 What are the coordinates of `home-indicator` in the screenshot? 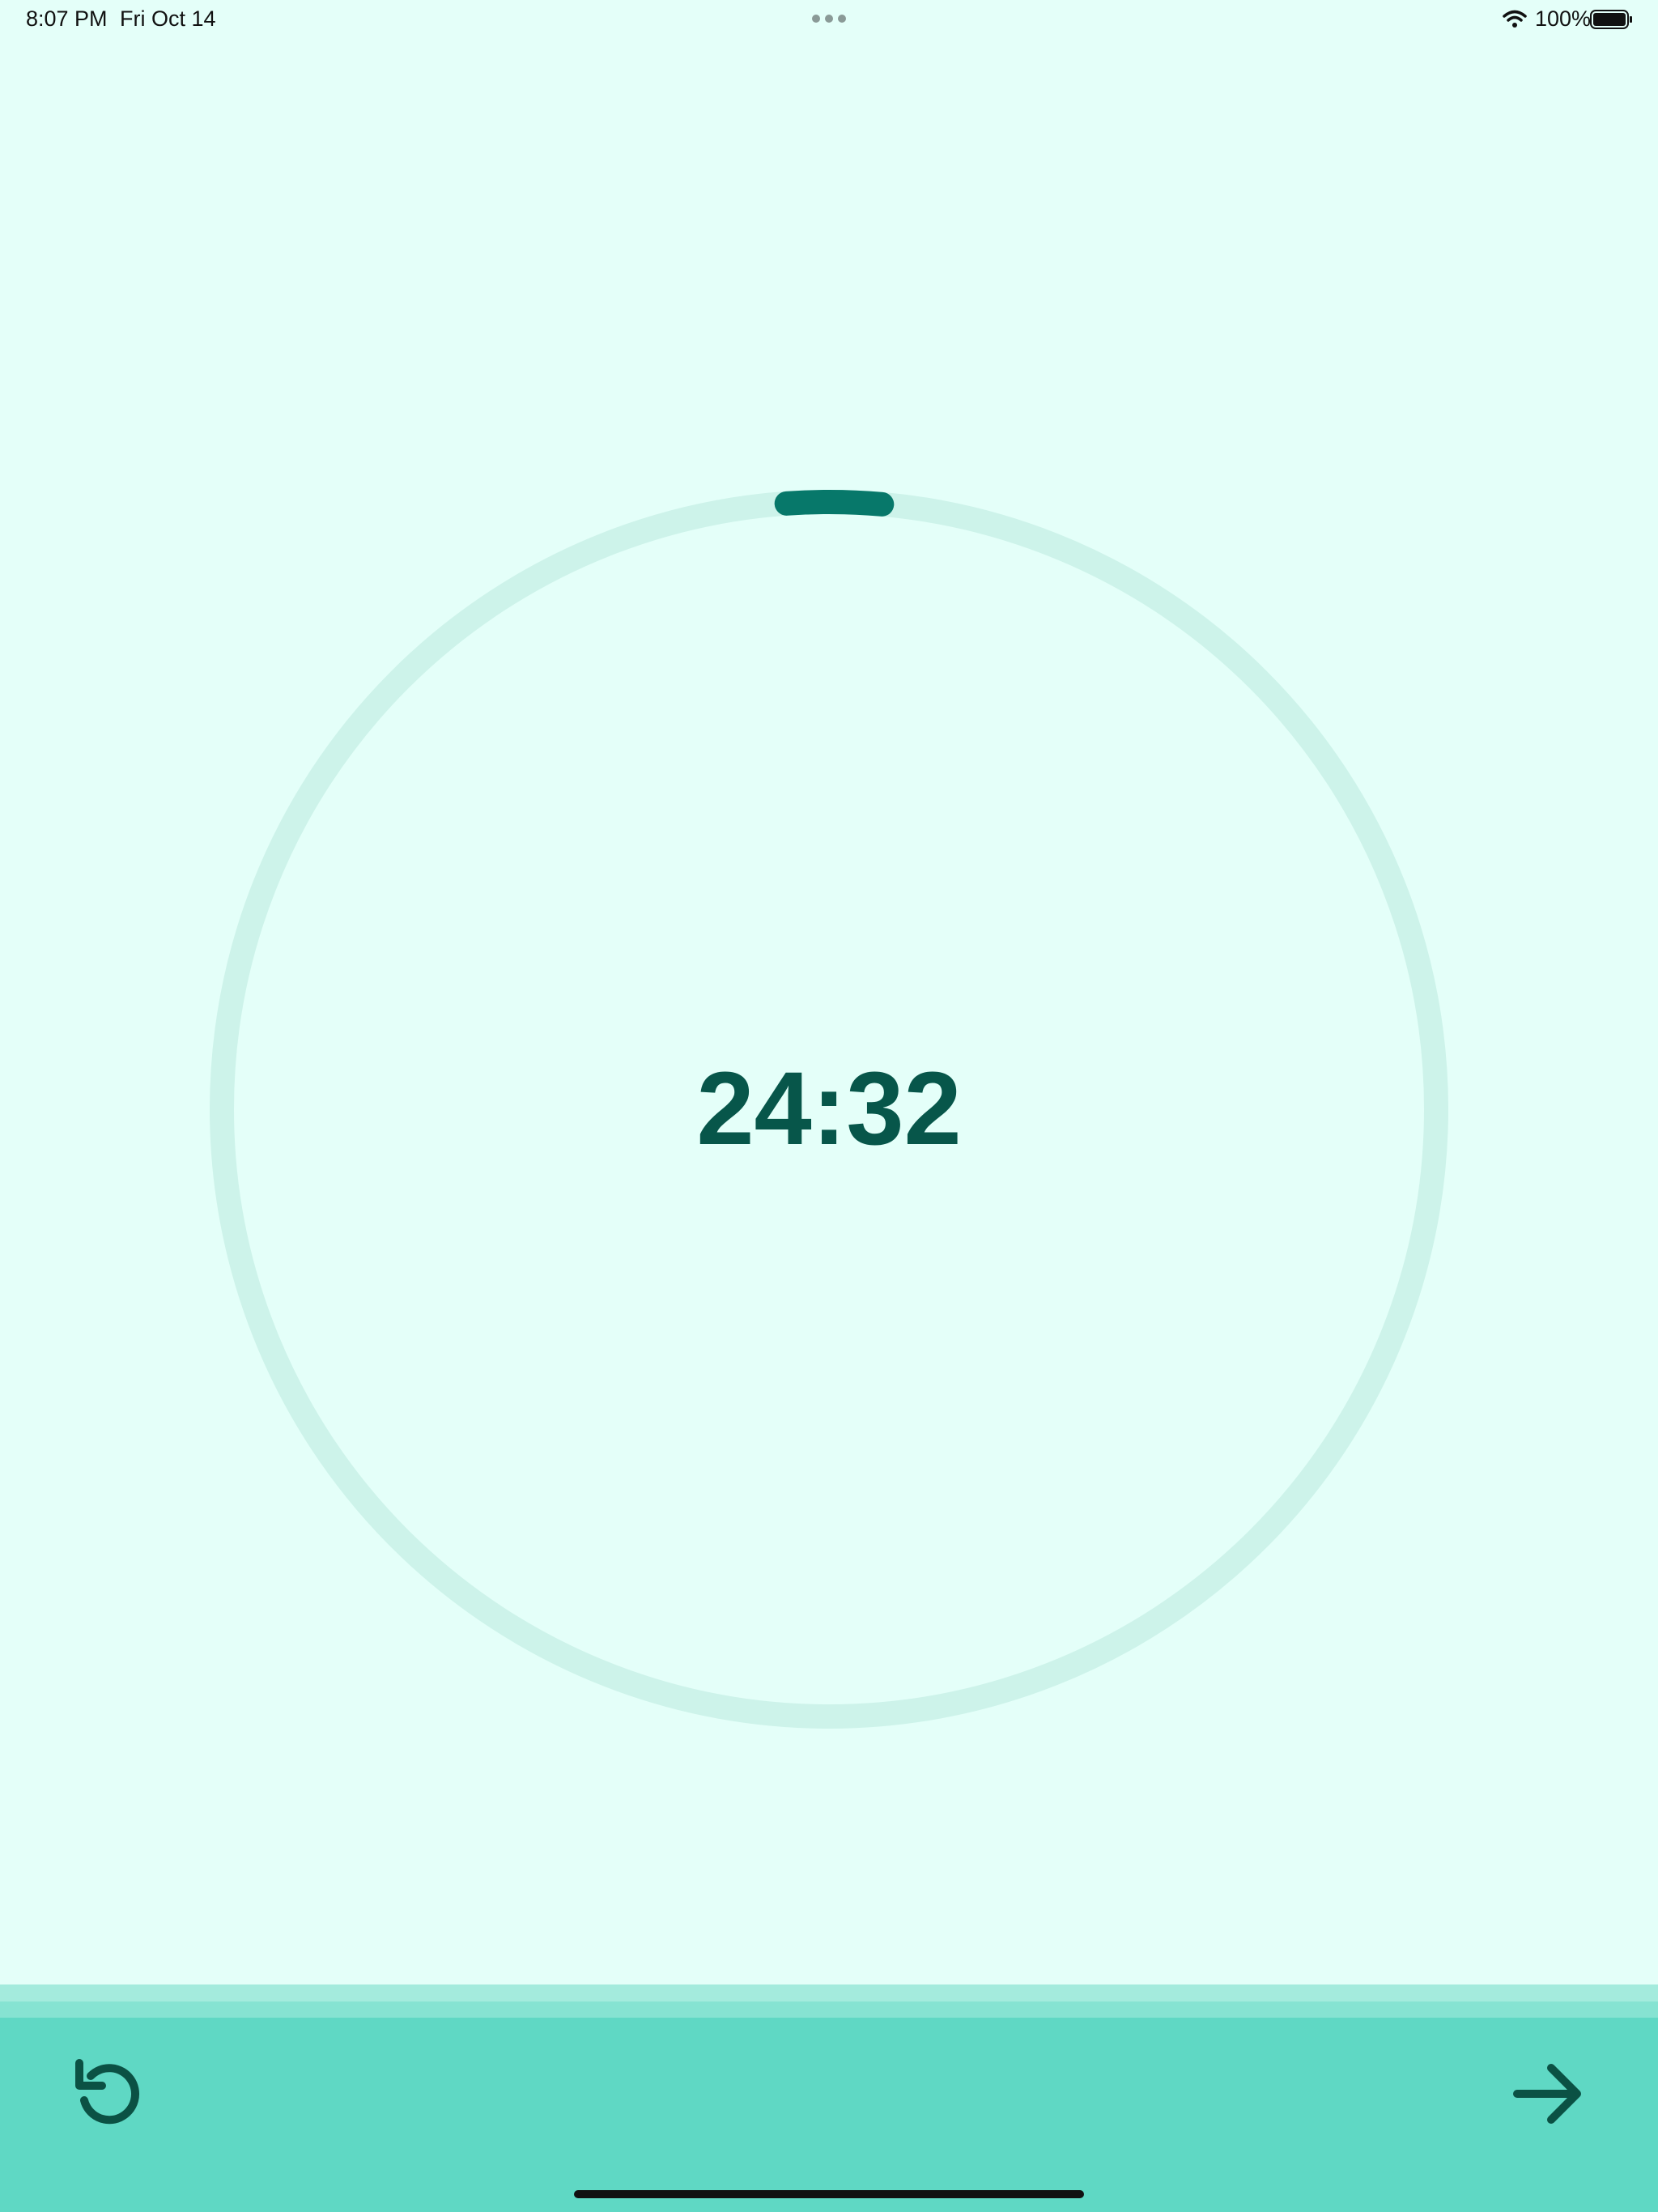 It's located at (829, 2194).